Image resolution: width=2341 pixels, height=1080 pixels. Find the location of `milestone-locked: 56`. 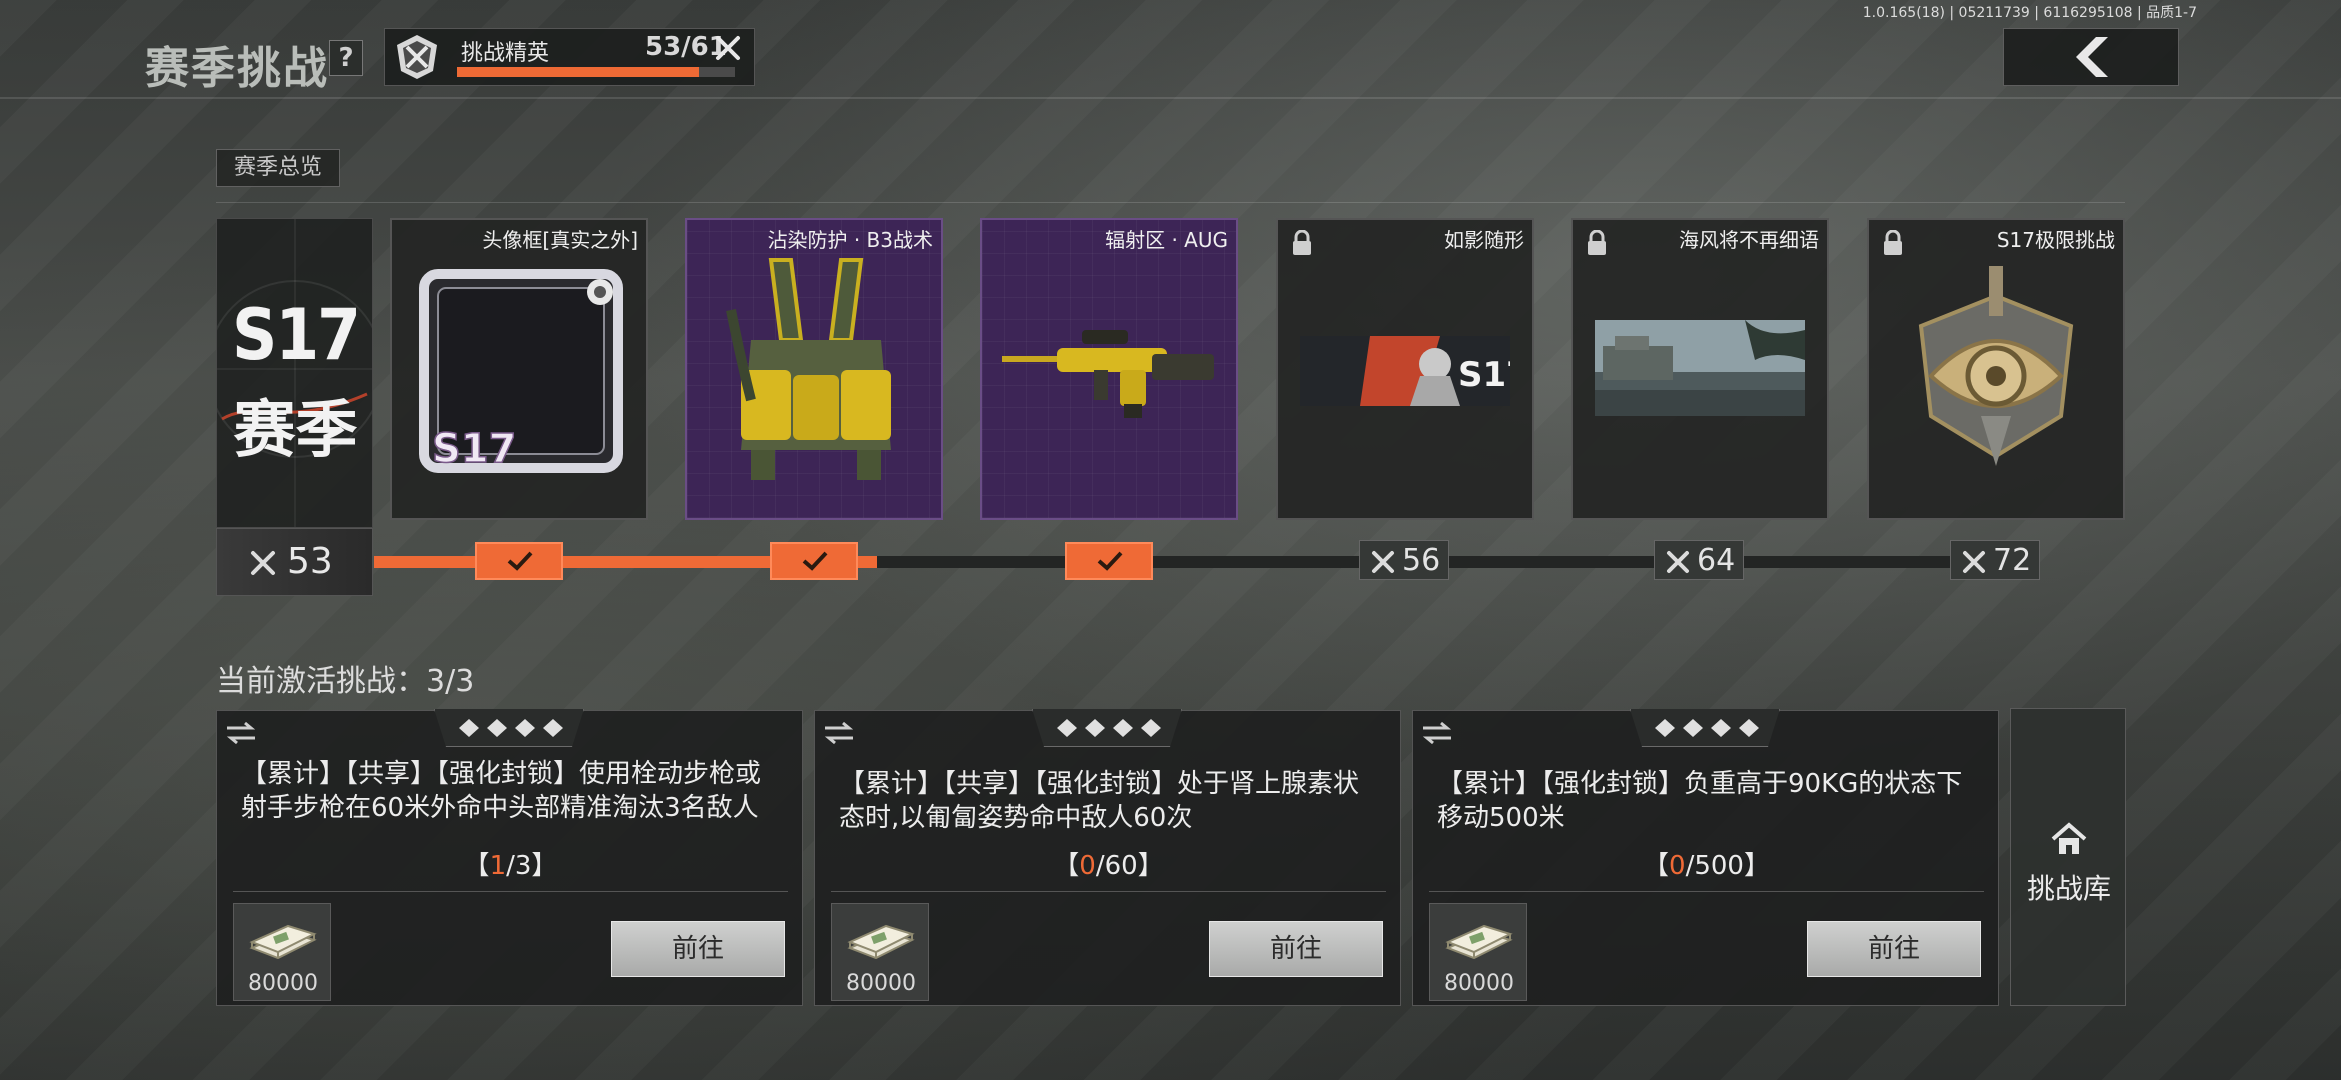

milestone-locked: 56 is located at coordinates (1404, 560).